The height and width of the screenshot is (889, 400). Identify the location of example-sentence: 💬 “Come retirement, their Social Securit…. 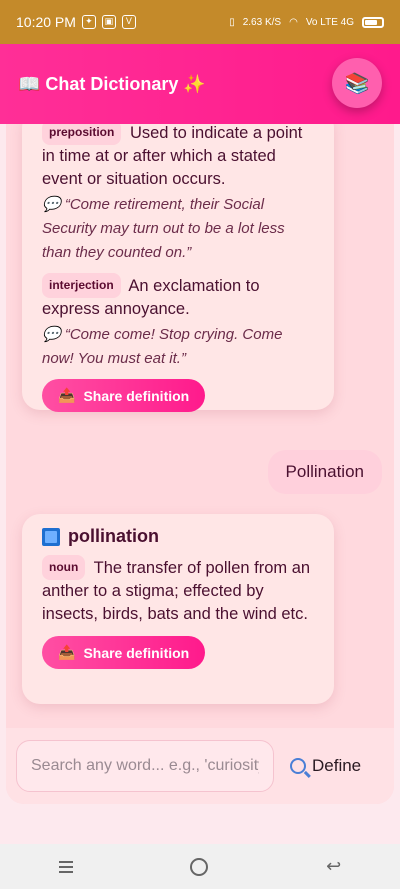
(163, 228).